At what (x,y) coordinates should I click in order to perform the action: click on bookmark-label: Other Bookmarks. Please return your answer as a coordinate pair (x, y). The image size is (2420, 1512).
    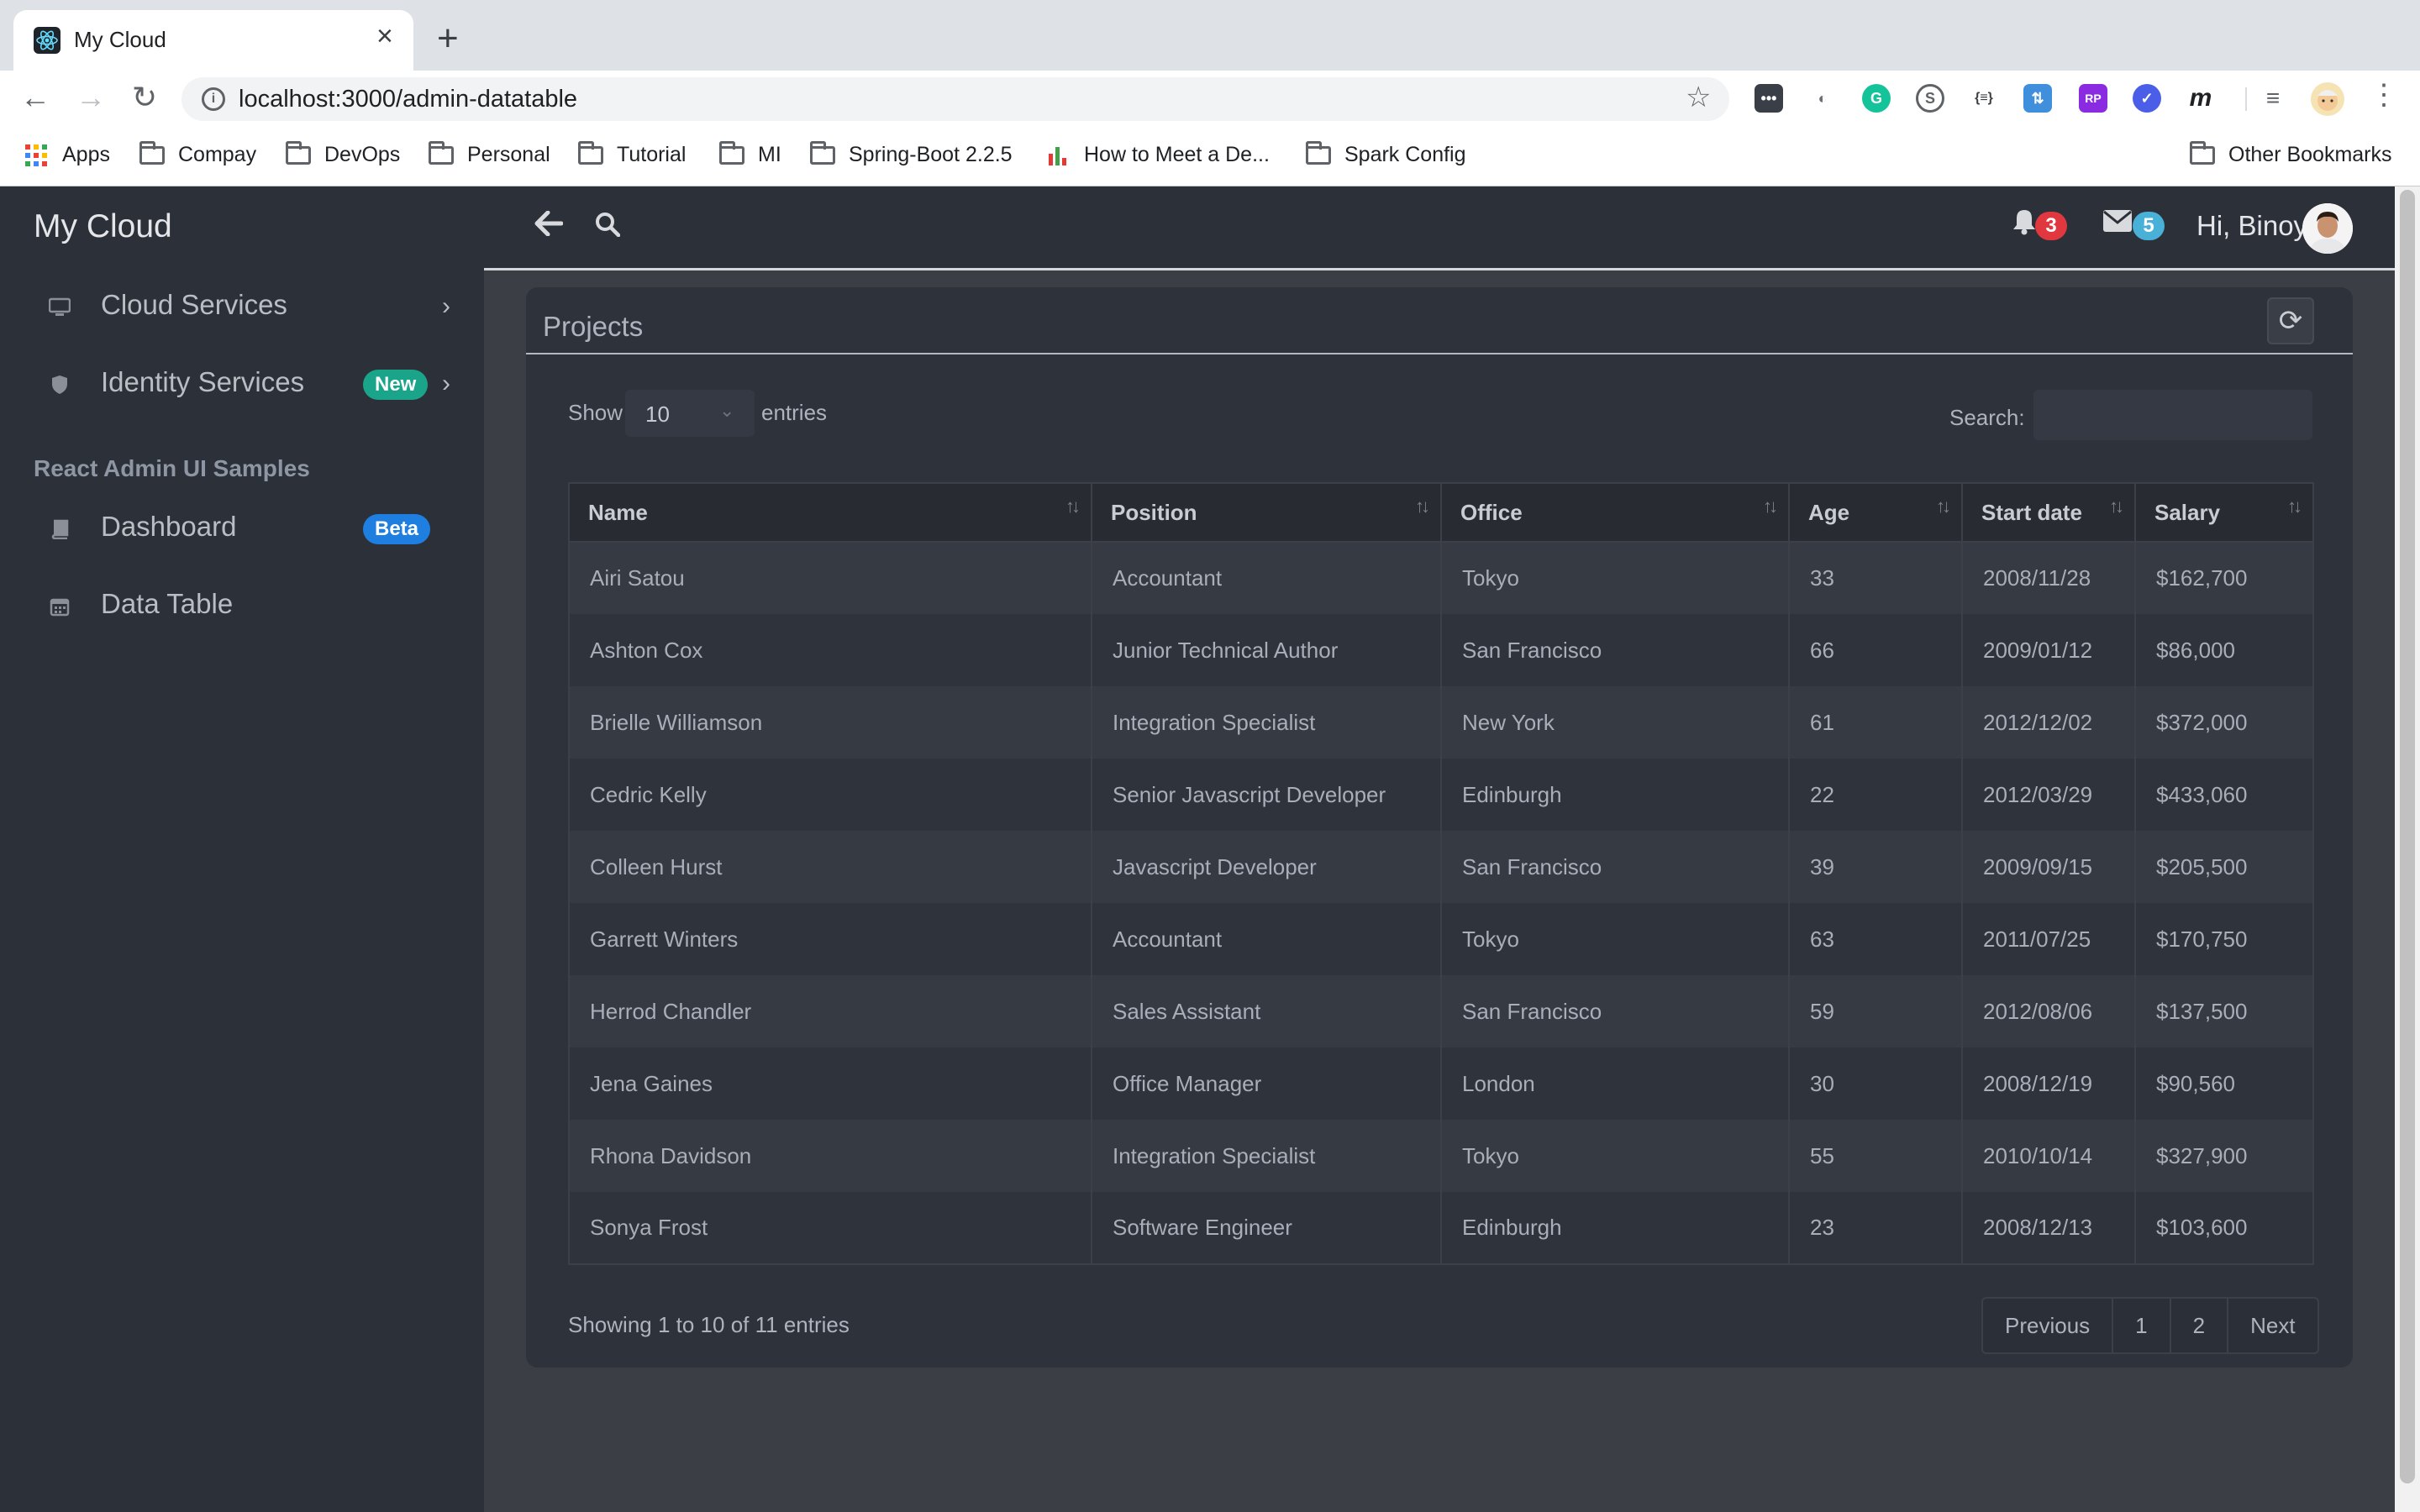
    Looking at the image, I should click on (2310, 154).